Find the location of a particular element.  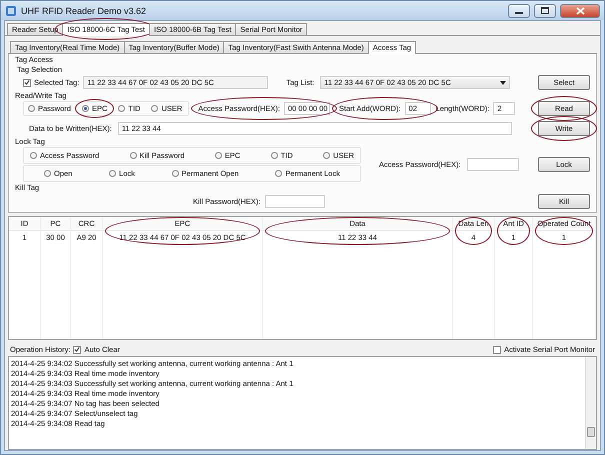

window-title: UHF RFID Reader Demo v3.62 is located at coordinates (83, 11).